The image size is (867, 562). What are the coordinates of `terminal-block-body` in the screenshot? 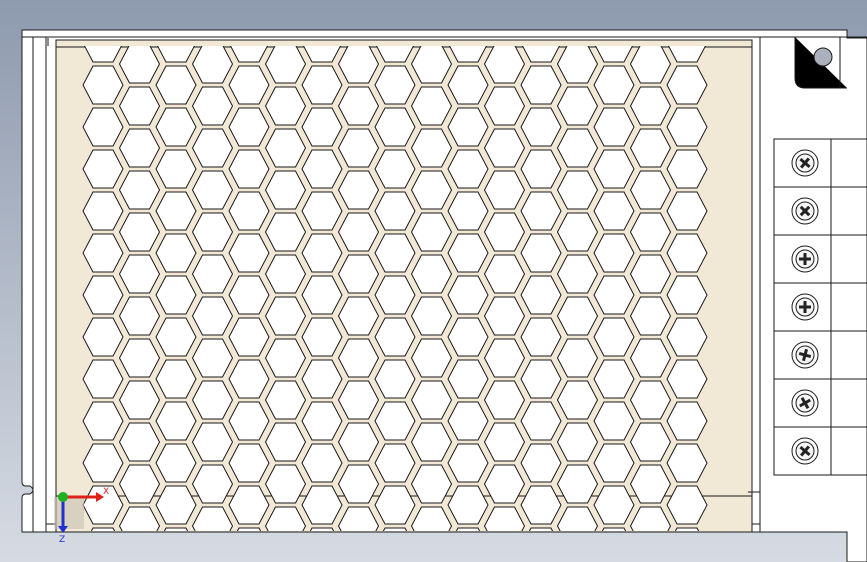 It's located at (820, 307).